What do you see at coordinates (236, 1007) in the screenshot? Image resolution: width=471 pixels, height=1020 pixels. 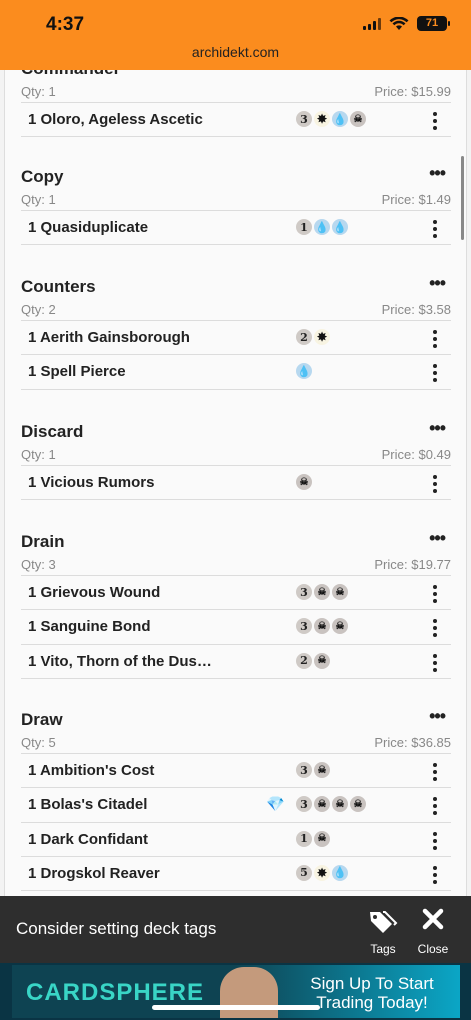 I see `home-indicator` at bounding box center [236, 1007].